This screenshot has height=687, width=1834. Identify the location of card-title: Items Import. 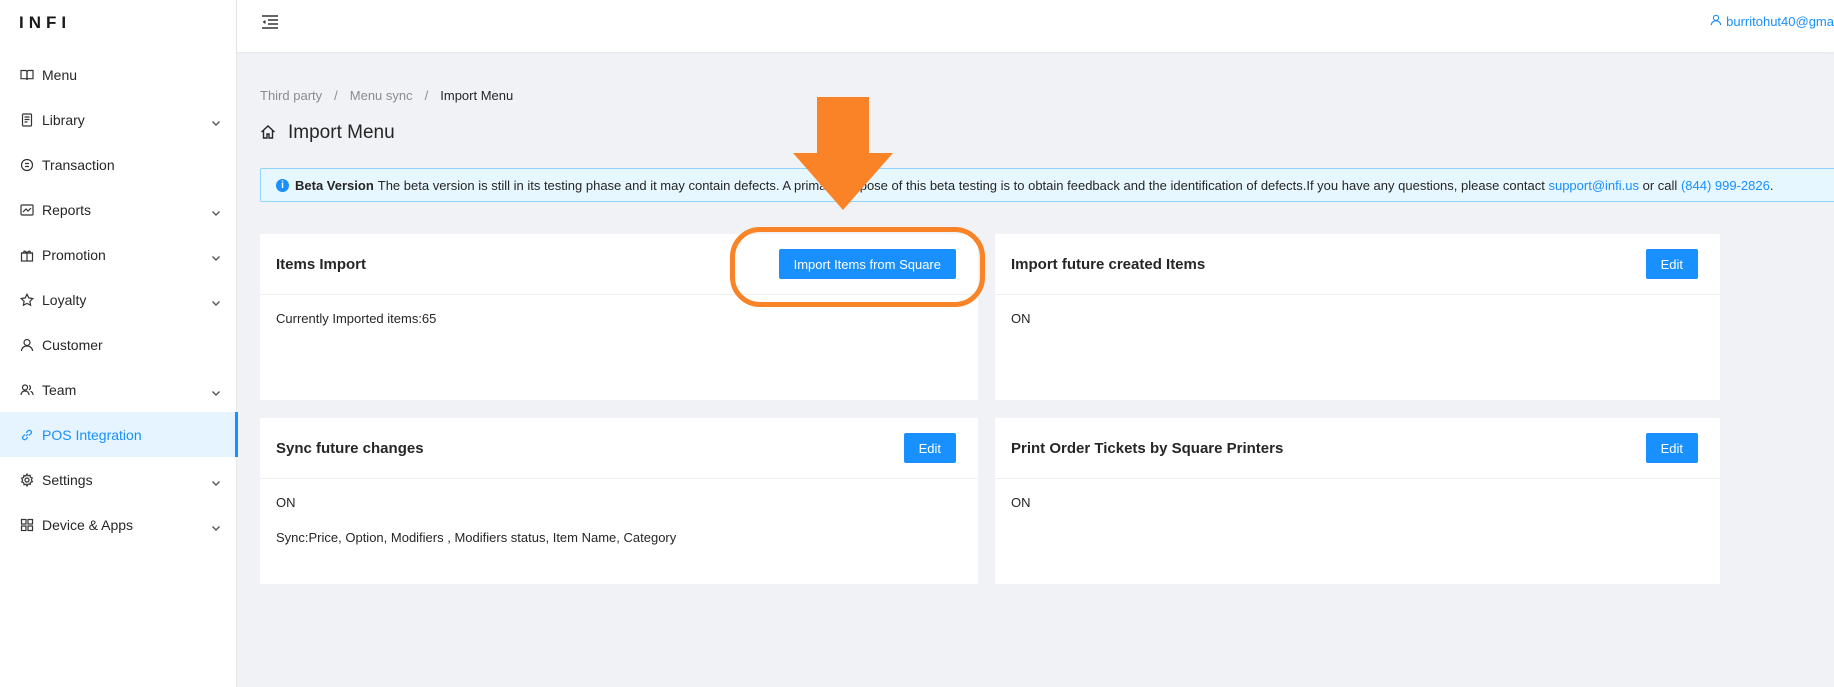
(321, 264).